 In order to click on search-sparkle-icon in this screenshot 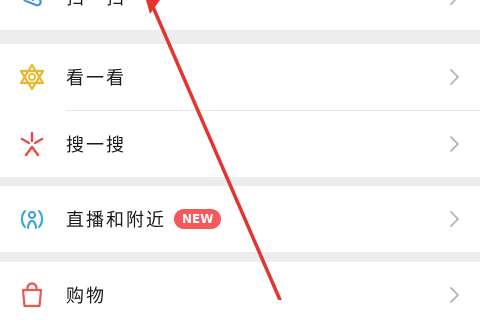, I will do `click(32, 144)`.